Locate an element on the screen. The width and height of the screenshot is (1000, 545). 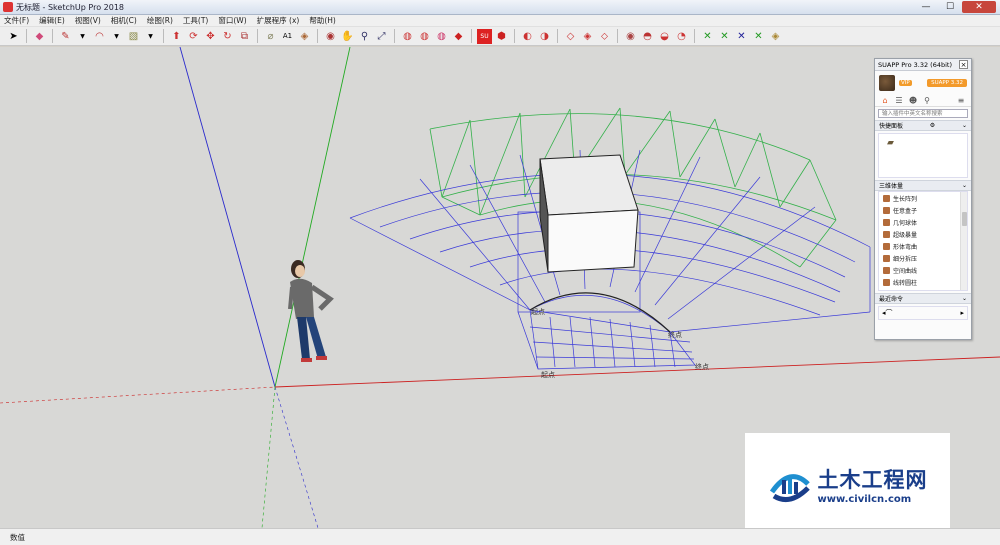
menu-help: 帮助(H) is located at coordinates (322, 20).